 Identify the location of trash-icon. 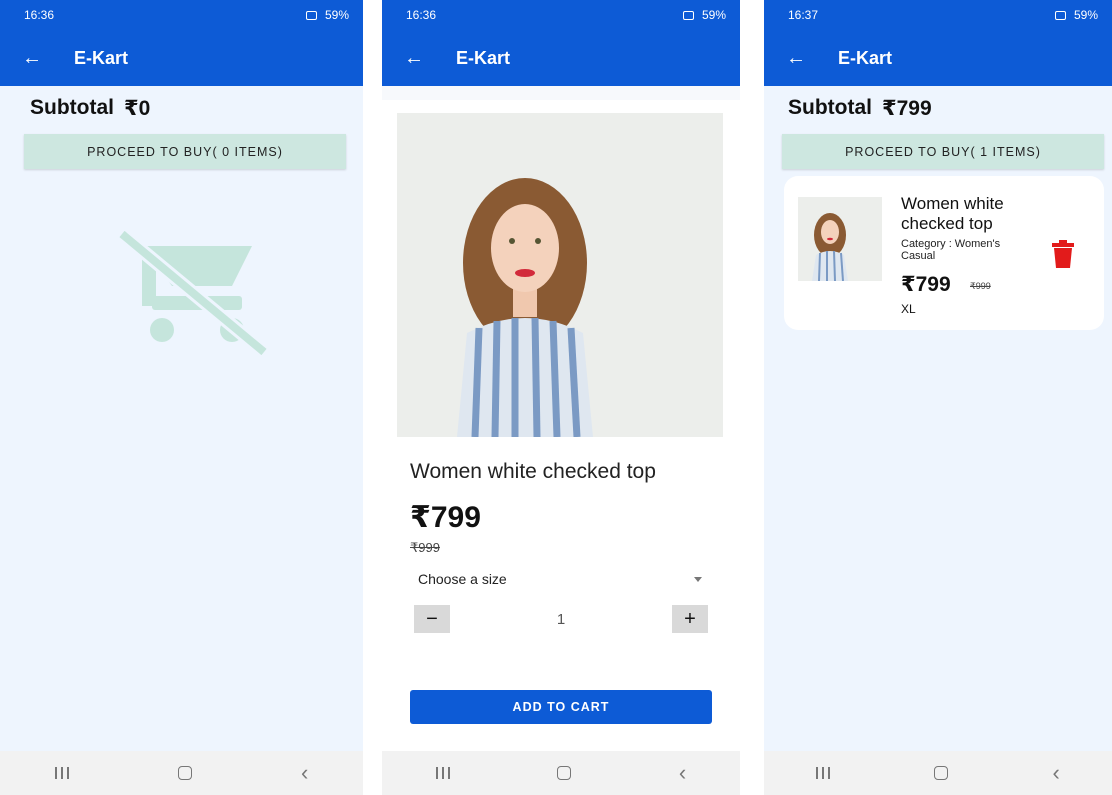
(1063, 254).